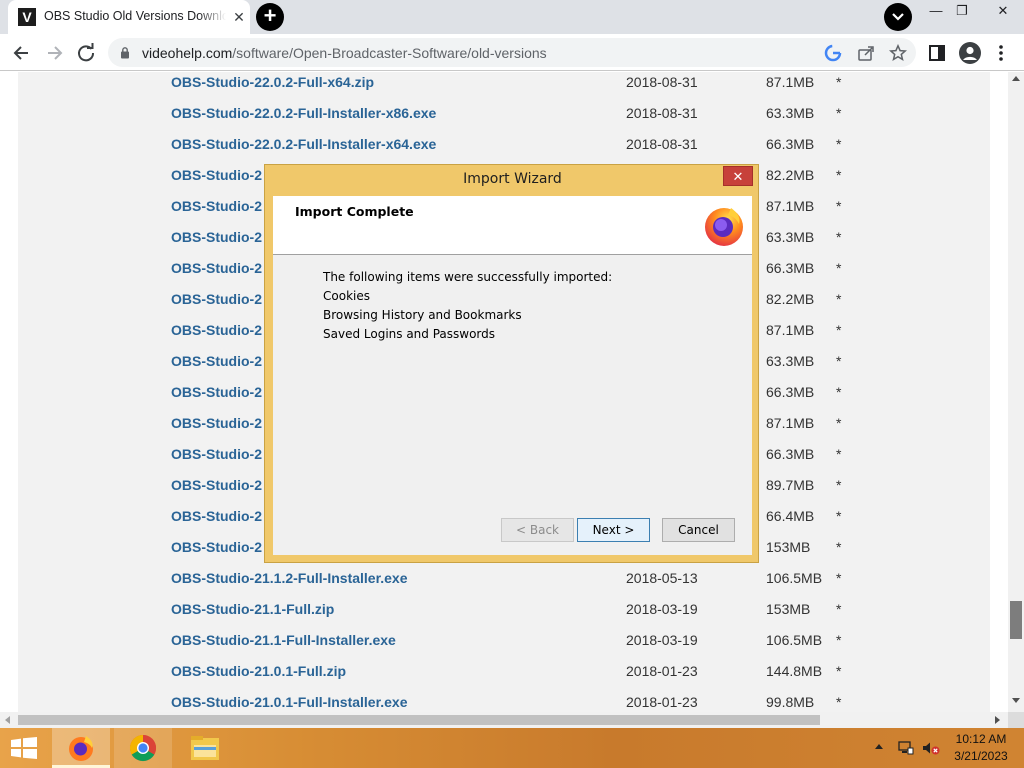 The height and width of the screenshot is (768, 1024). Describe the element at coordinates (303, 144) in the screenshot. I see `file-download-link: OBS-Studio-22.0.2-Full-Installer-x64.exe` at that location.